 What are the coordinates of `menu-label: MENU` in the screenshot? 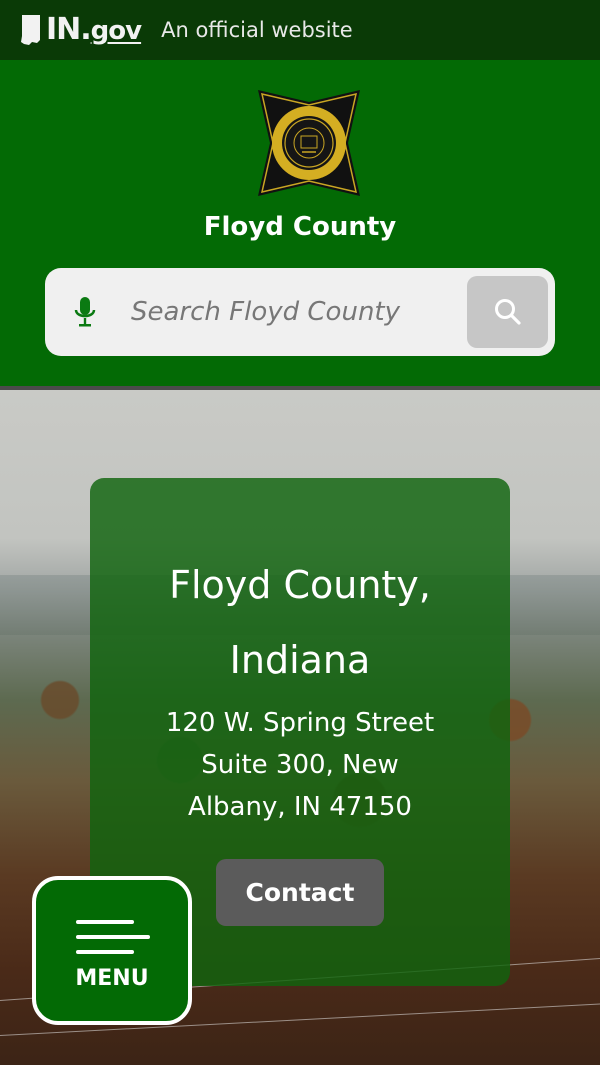 It's located at (112, 978).